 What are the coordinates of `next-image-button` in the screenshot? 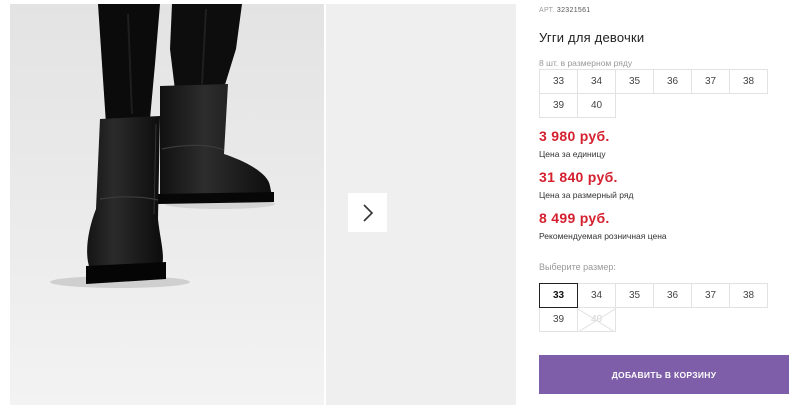 It's located at (367, 212).